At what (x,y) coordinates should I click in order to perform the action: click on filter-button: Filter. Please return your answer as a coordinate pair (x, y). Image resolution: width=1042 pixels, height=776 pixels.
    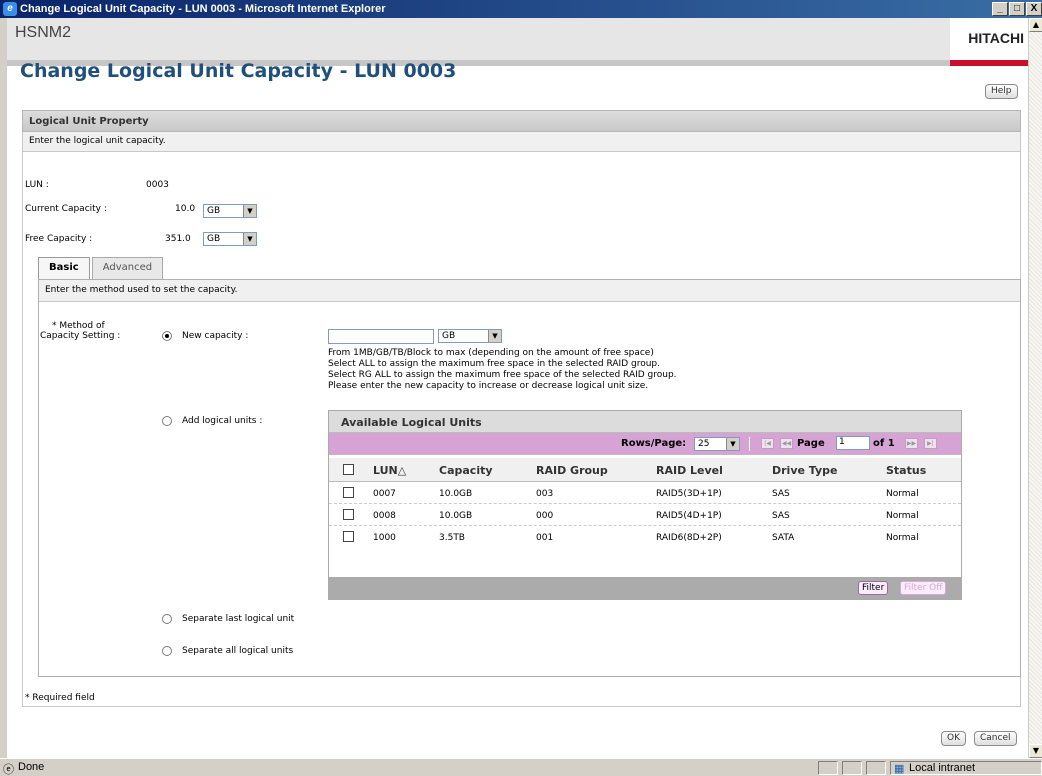
    Looking at the image, I should click on (873, 588).